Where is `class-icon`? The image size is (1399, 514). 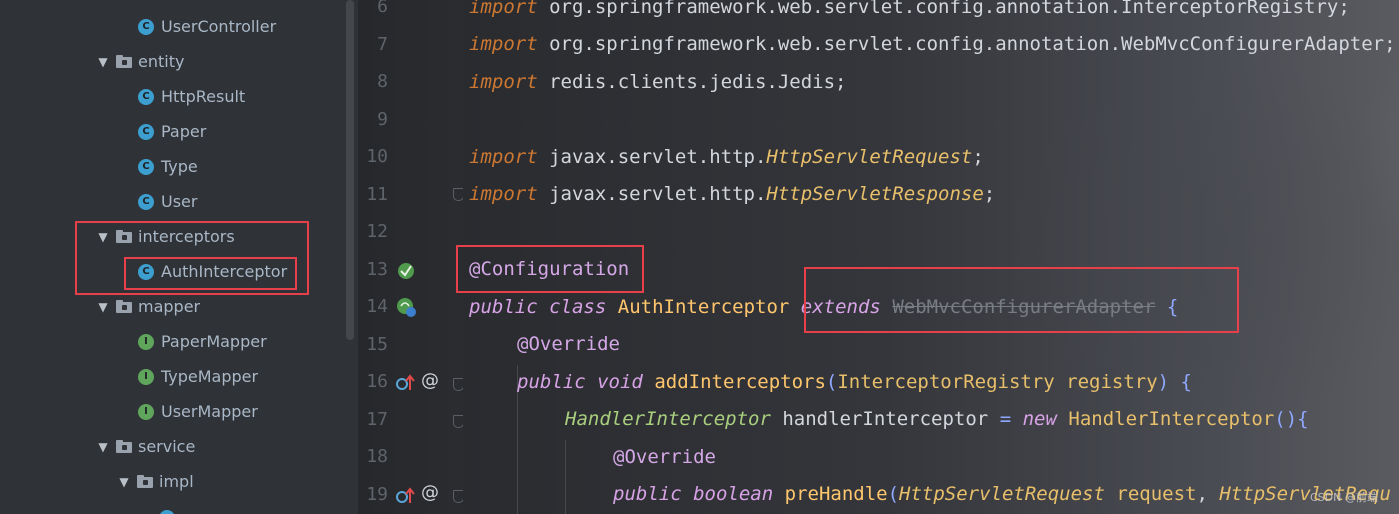 class-icon is located at coordinates (167, 511).